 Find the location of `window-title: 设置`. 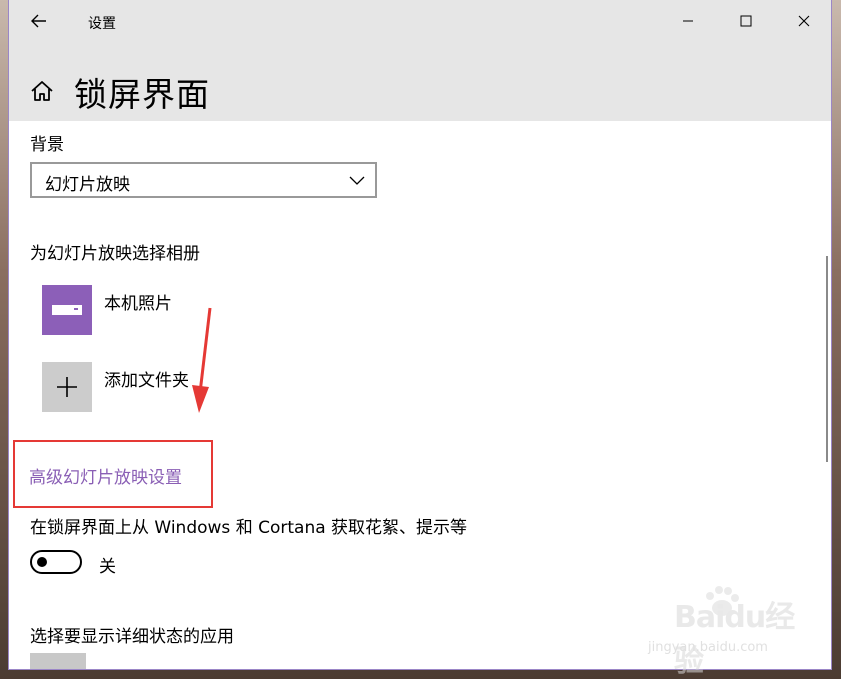

window-title: 设置 is located at coordinates (102, 24).